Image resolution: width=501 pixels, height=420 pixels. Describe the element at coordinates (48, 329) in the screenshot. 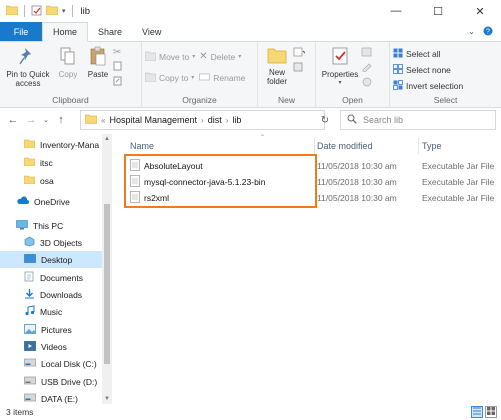

I see `nav-item-pictures: Pictures` at that location.